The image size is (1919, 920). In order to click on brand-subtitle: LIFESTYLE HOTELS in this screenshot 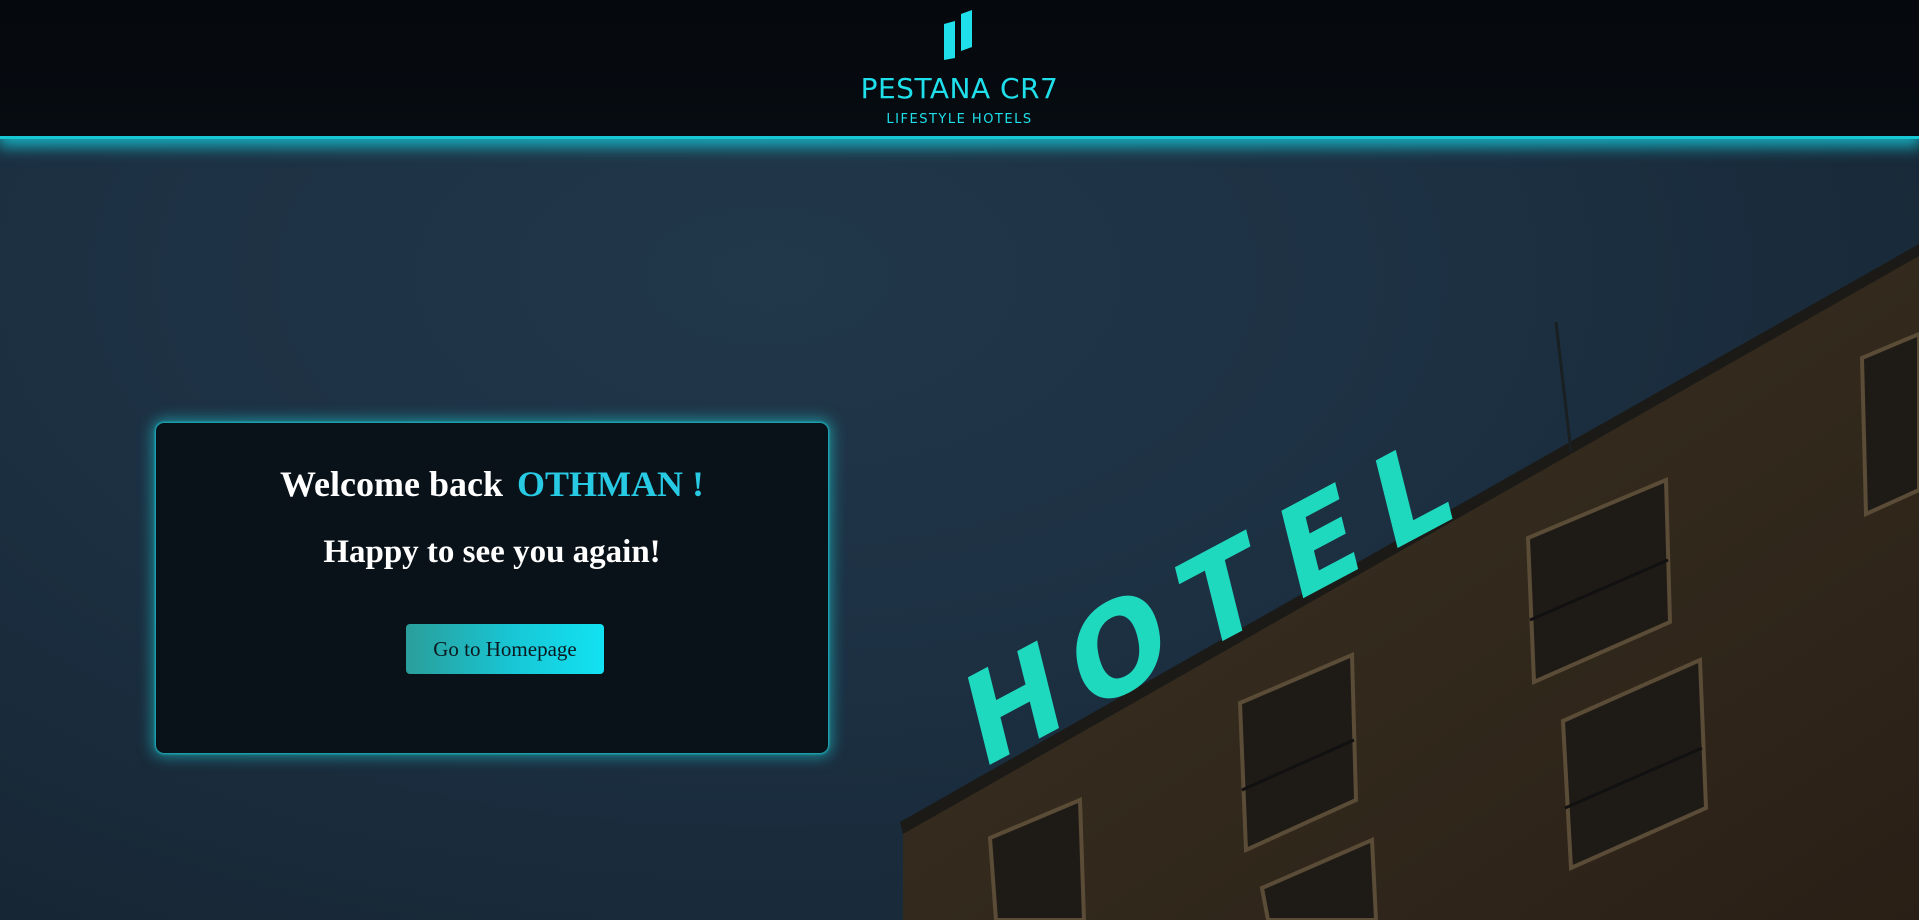, I will do `click(959, 119)`.